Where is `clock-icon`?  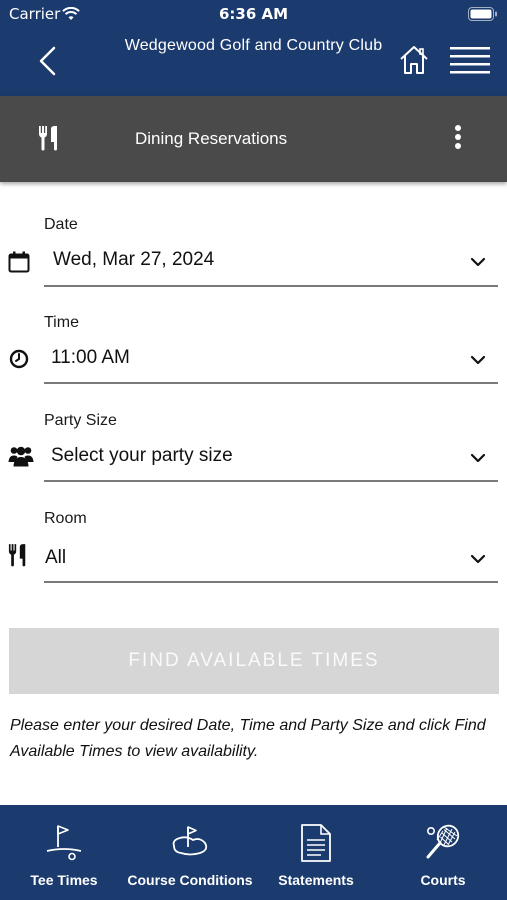
clock-icon is located at coordinates (19, 359).